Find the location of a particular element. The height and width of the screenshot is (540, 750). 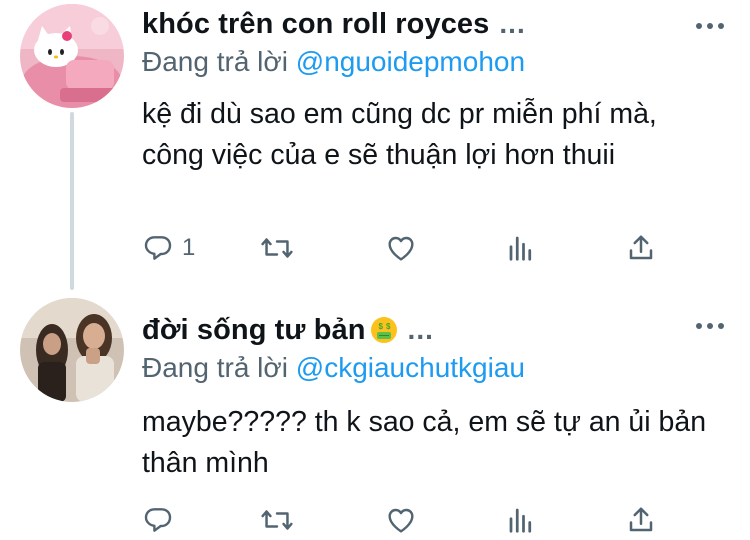

avatar-photo is located at coordinates (72, 350).